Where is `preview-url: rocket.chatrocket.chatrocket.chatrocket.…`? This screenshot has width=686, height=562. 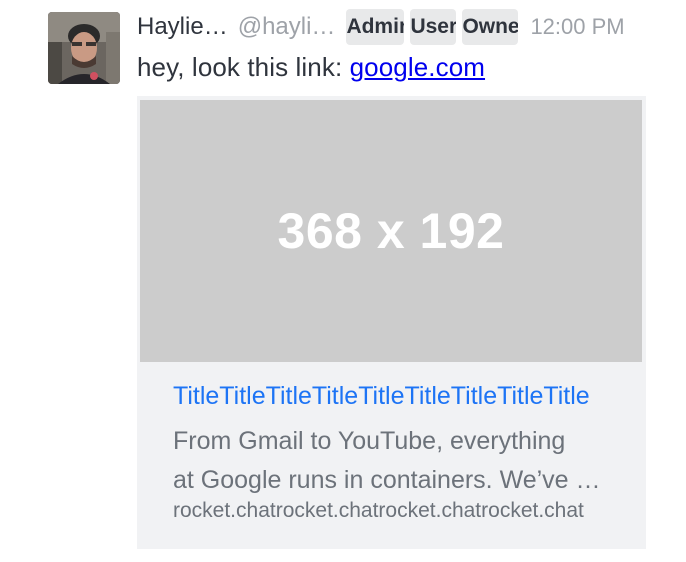
preview-url: rocket.chatrocket.chatrocket.chatrocket.… is located at coordinates (391, 511).